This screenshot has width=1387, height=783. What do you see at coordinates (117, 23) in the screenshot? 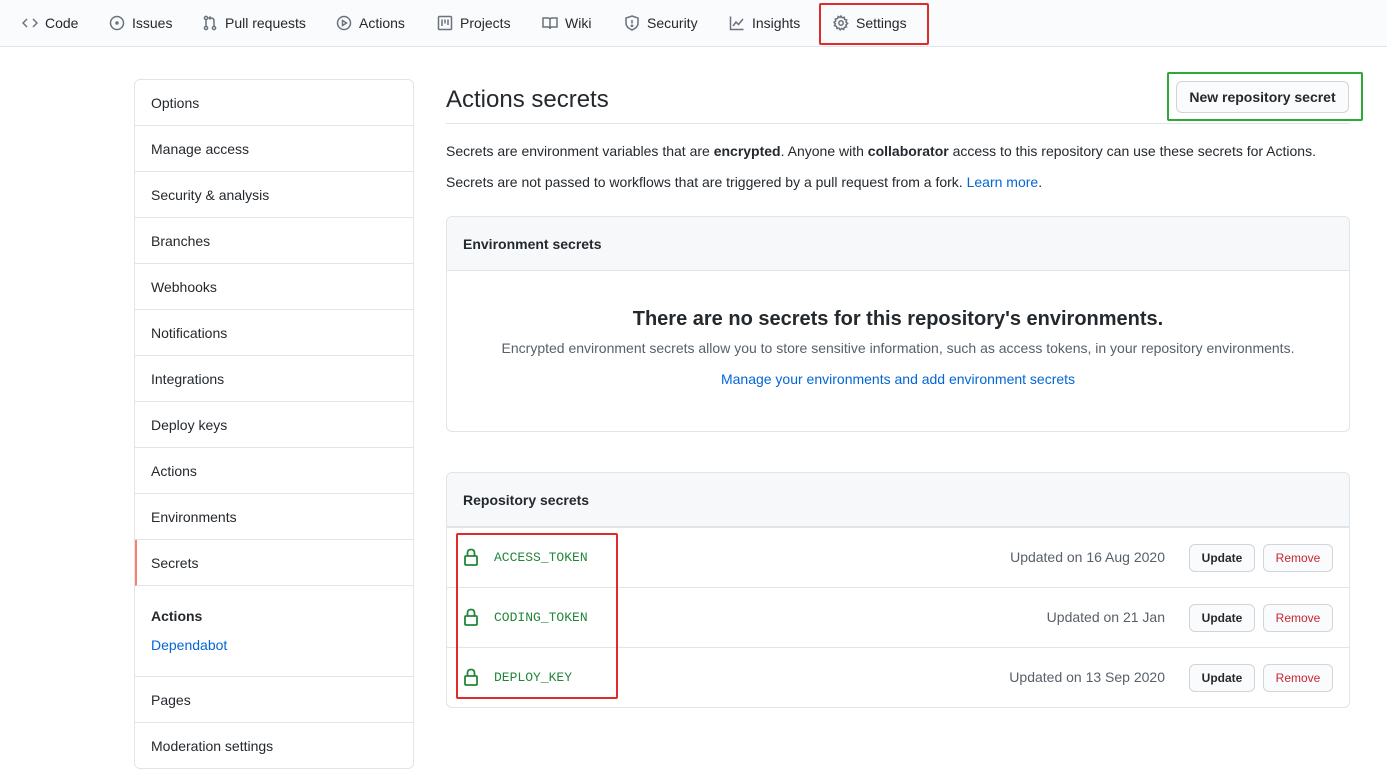
I see `issue-opened-icon` at bounding box center [117, 23].